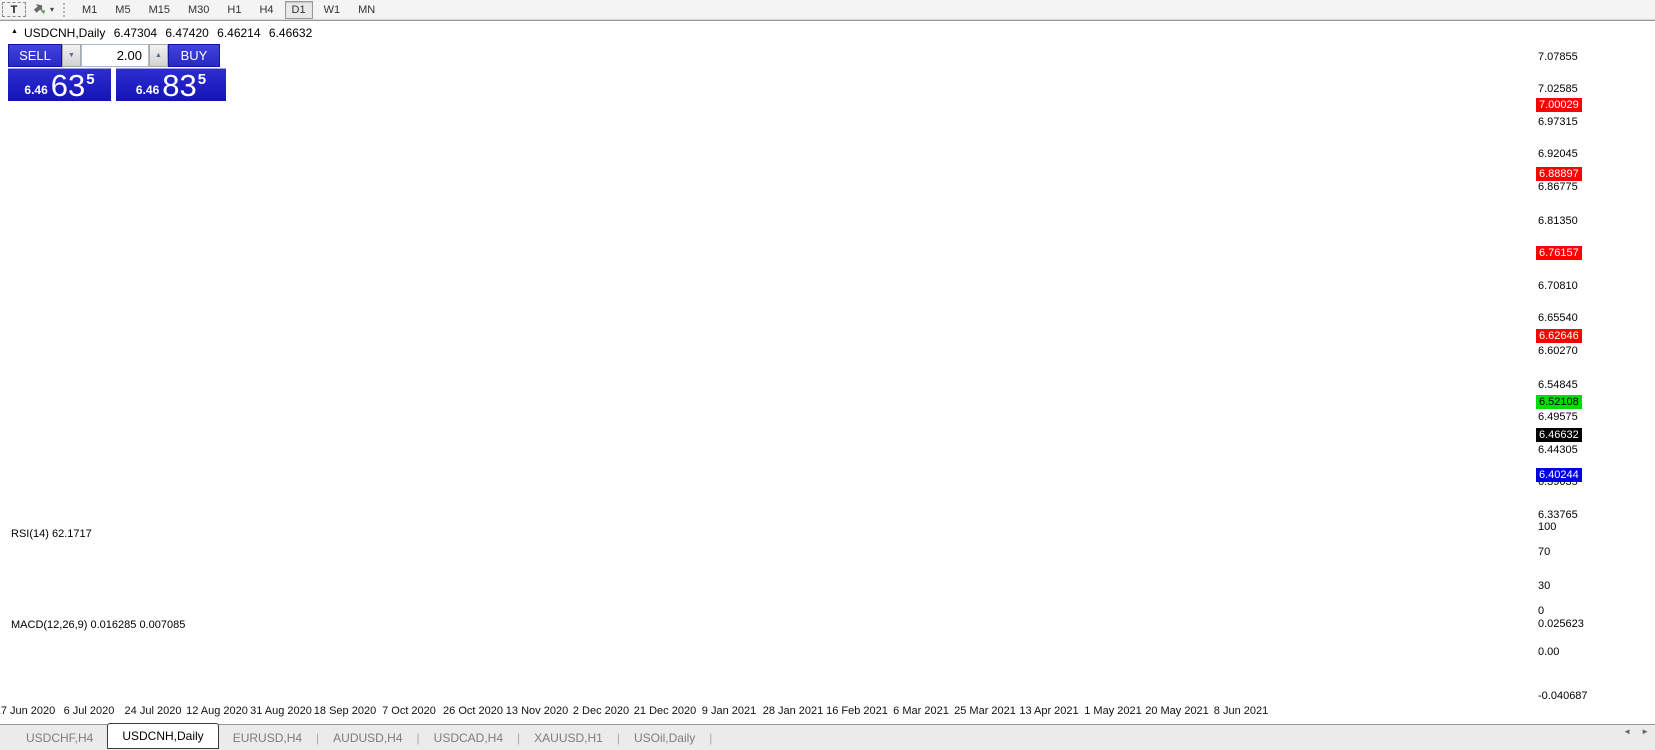 Image resolution: width=1655 pixels, height=750 pixels. Describe the element at coordinates (153, 711) in the screenshot. I see `date-axis-tick-label: 24 Jul 2020` at that location.